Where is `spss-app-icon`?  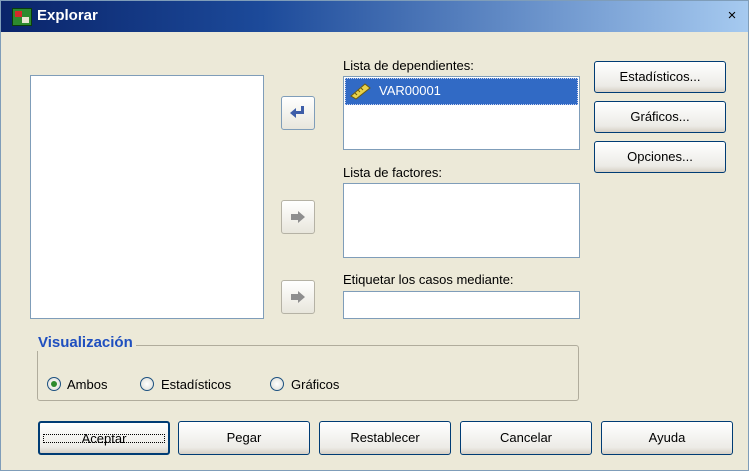 spss-app-icon is located at coordinates (22, 17).